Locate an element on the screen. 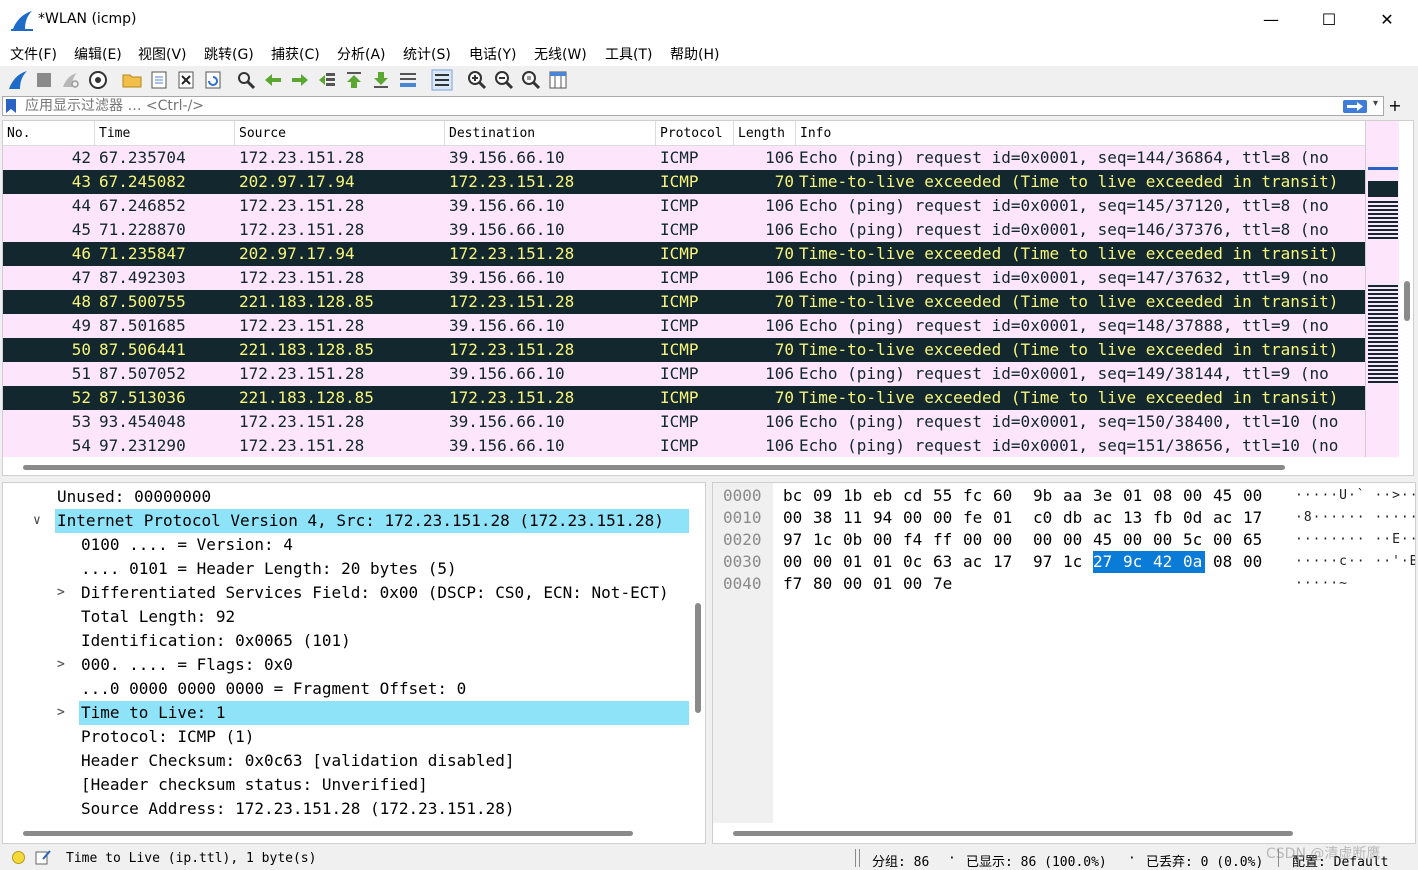 The width and height of the screenshot is (1418, 870). hex-byte: 0c is located at coordinates (914, 562).